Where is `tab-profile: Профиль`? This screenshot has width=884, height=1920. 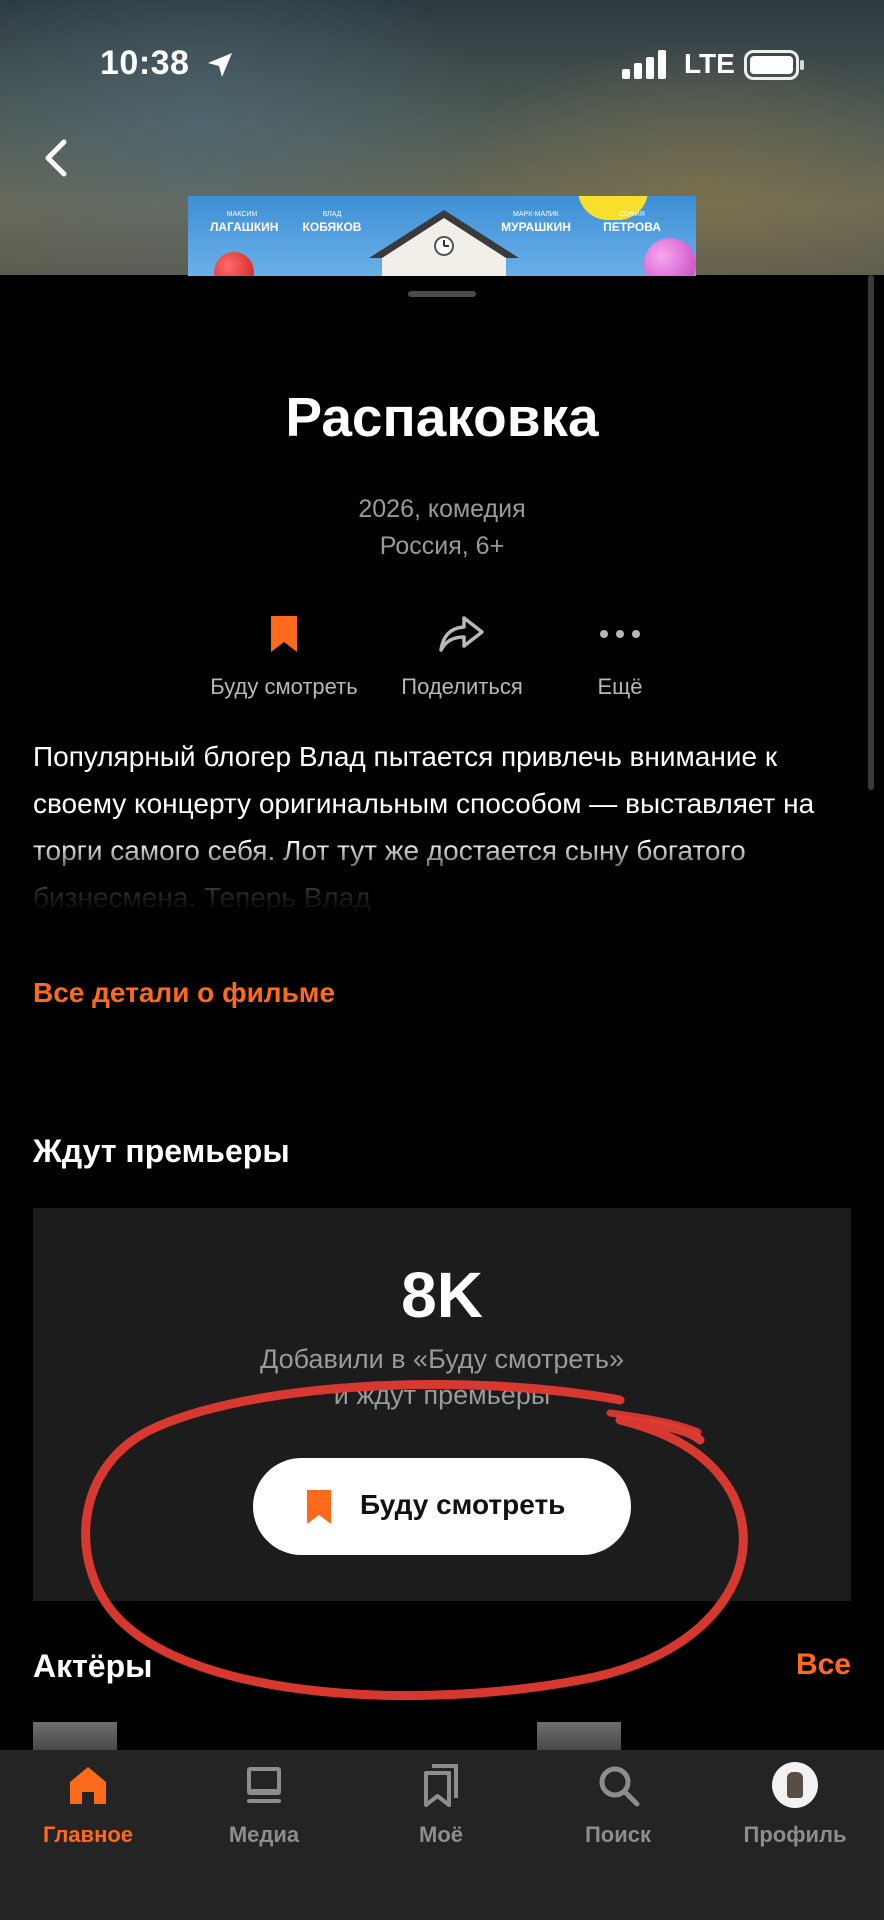 tab-profile: Профиль is located at coordinates (795, 1822).